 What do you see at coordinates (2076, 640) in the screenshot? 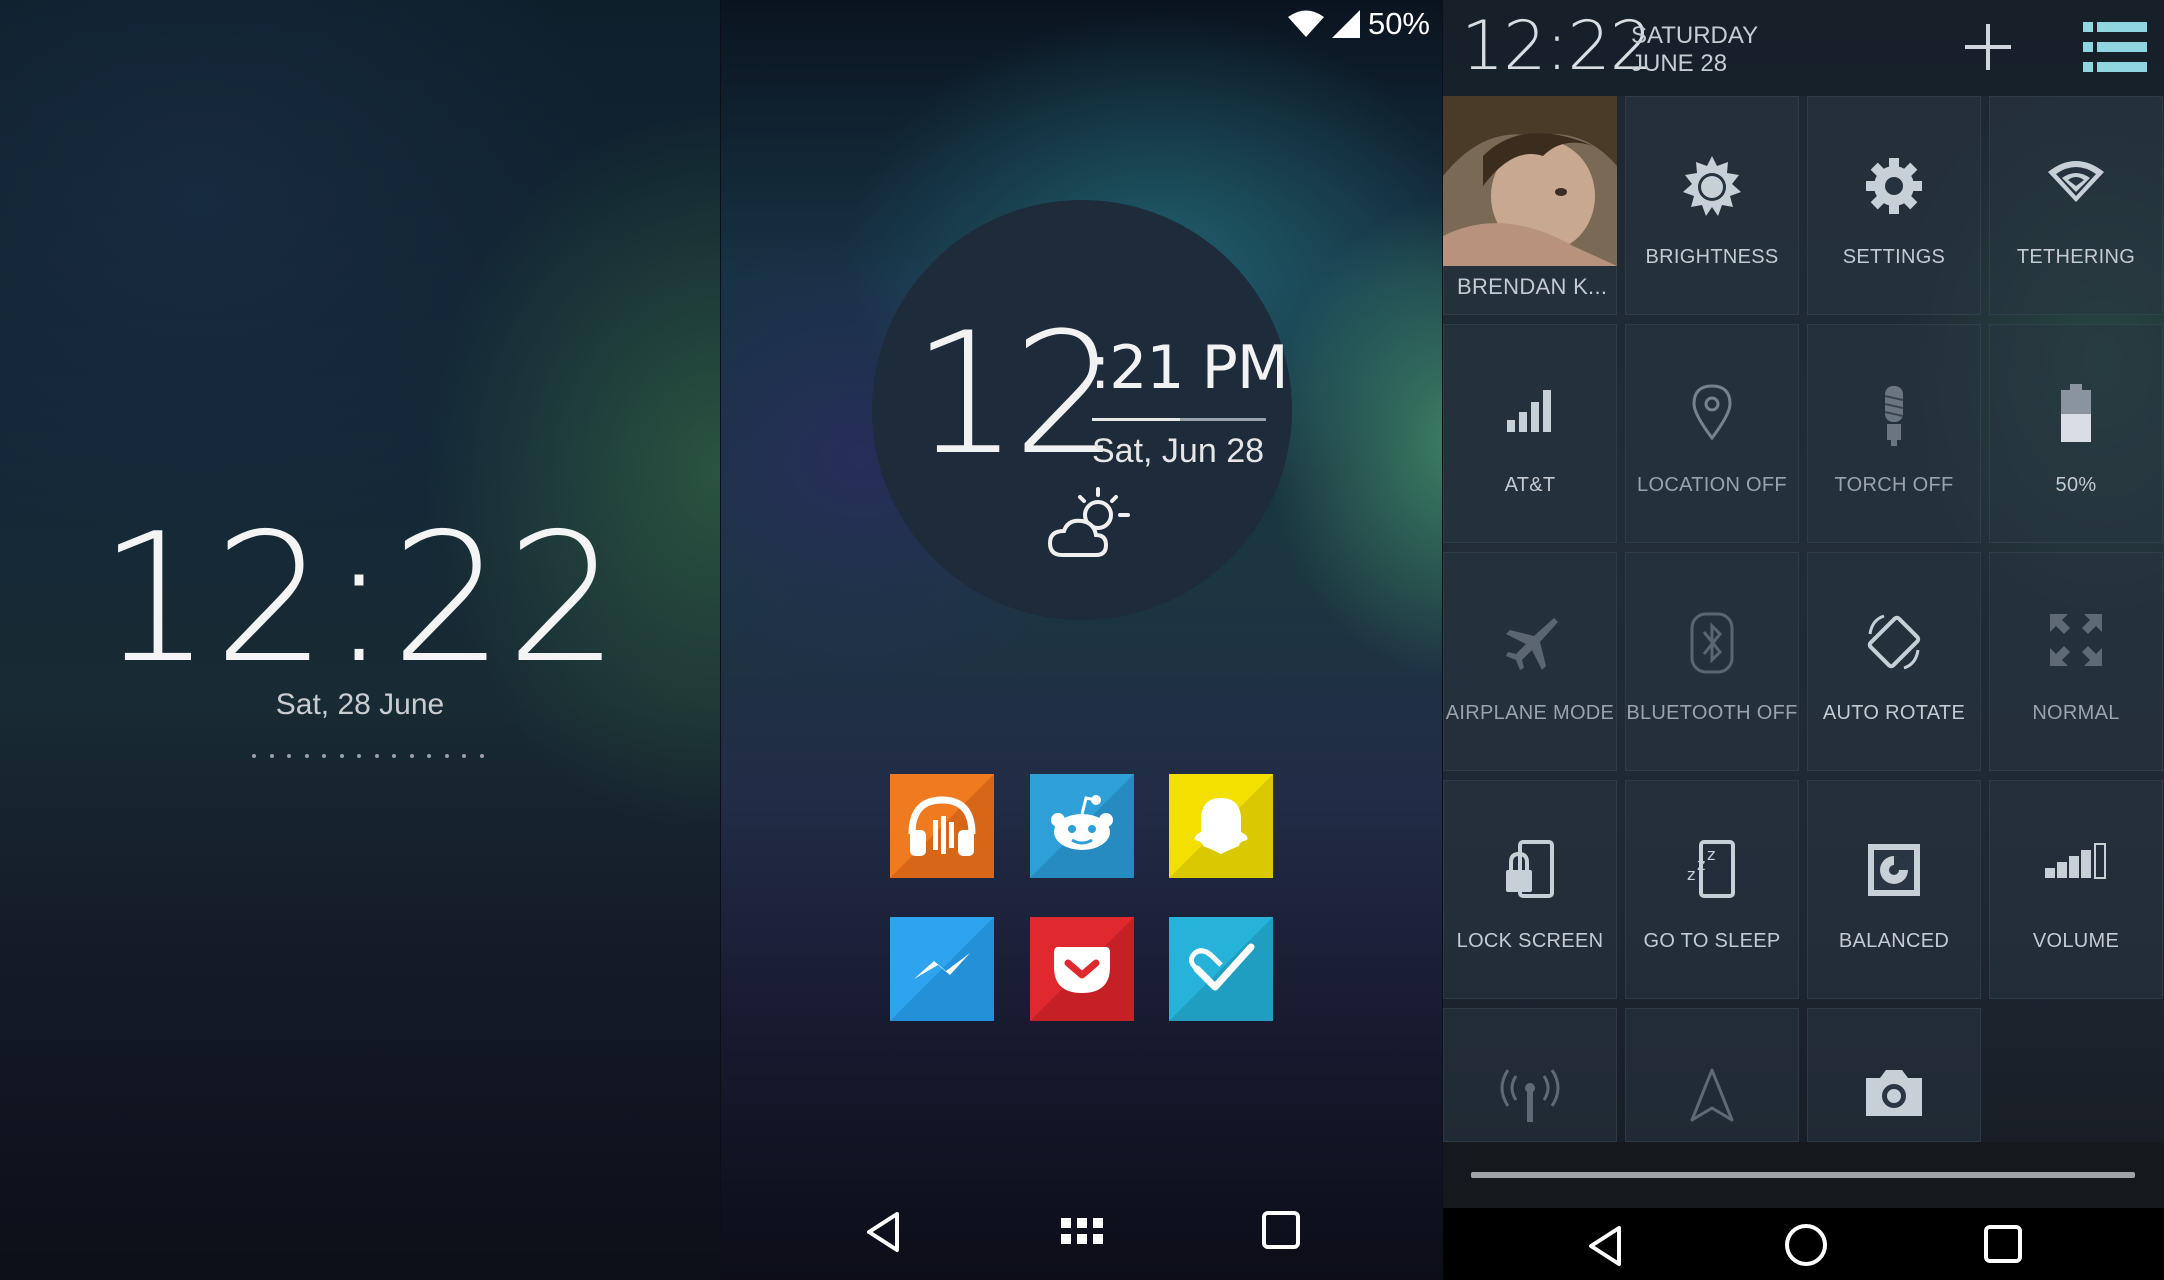
I see `expand-icon` at bounding box center [2076, 640].